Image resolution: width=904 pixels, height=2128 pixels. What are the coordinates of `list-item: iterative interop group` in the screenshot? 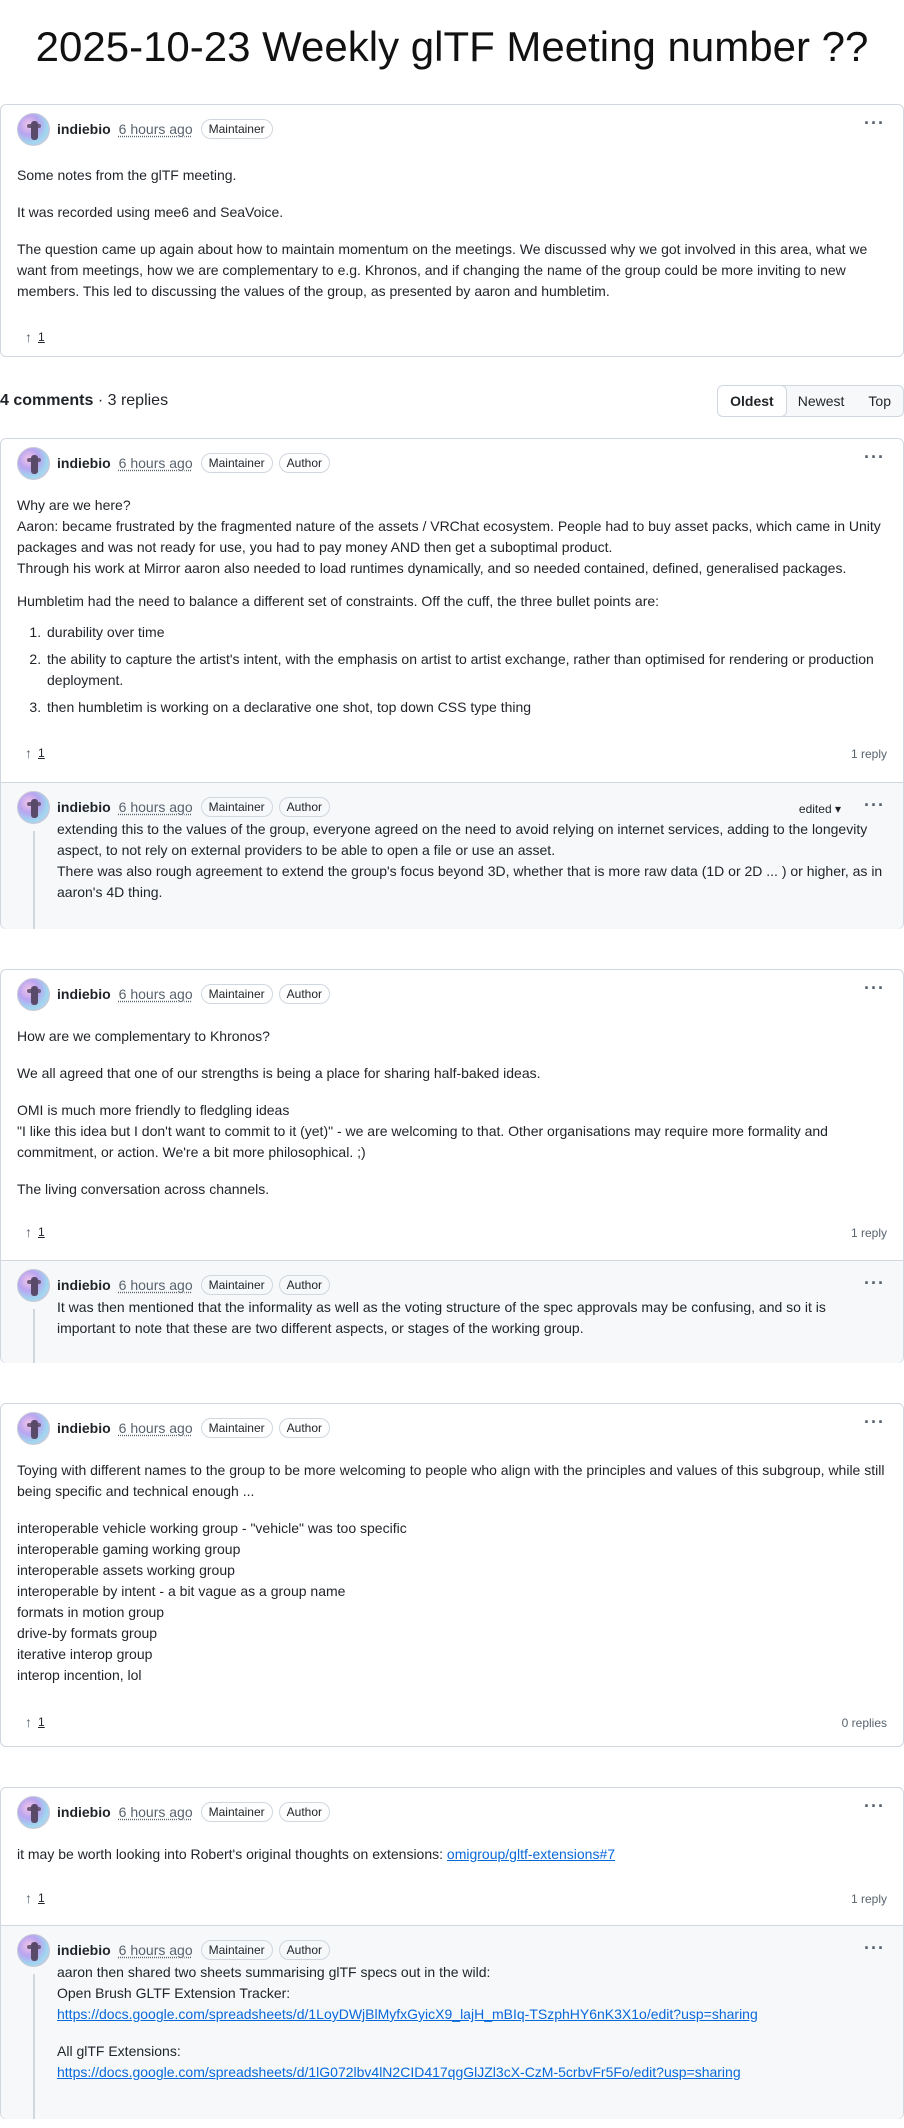 It's located at (85, 1654).